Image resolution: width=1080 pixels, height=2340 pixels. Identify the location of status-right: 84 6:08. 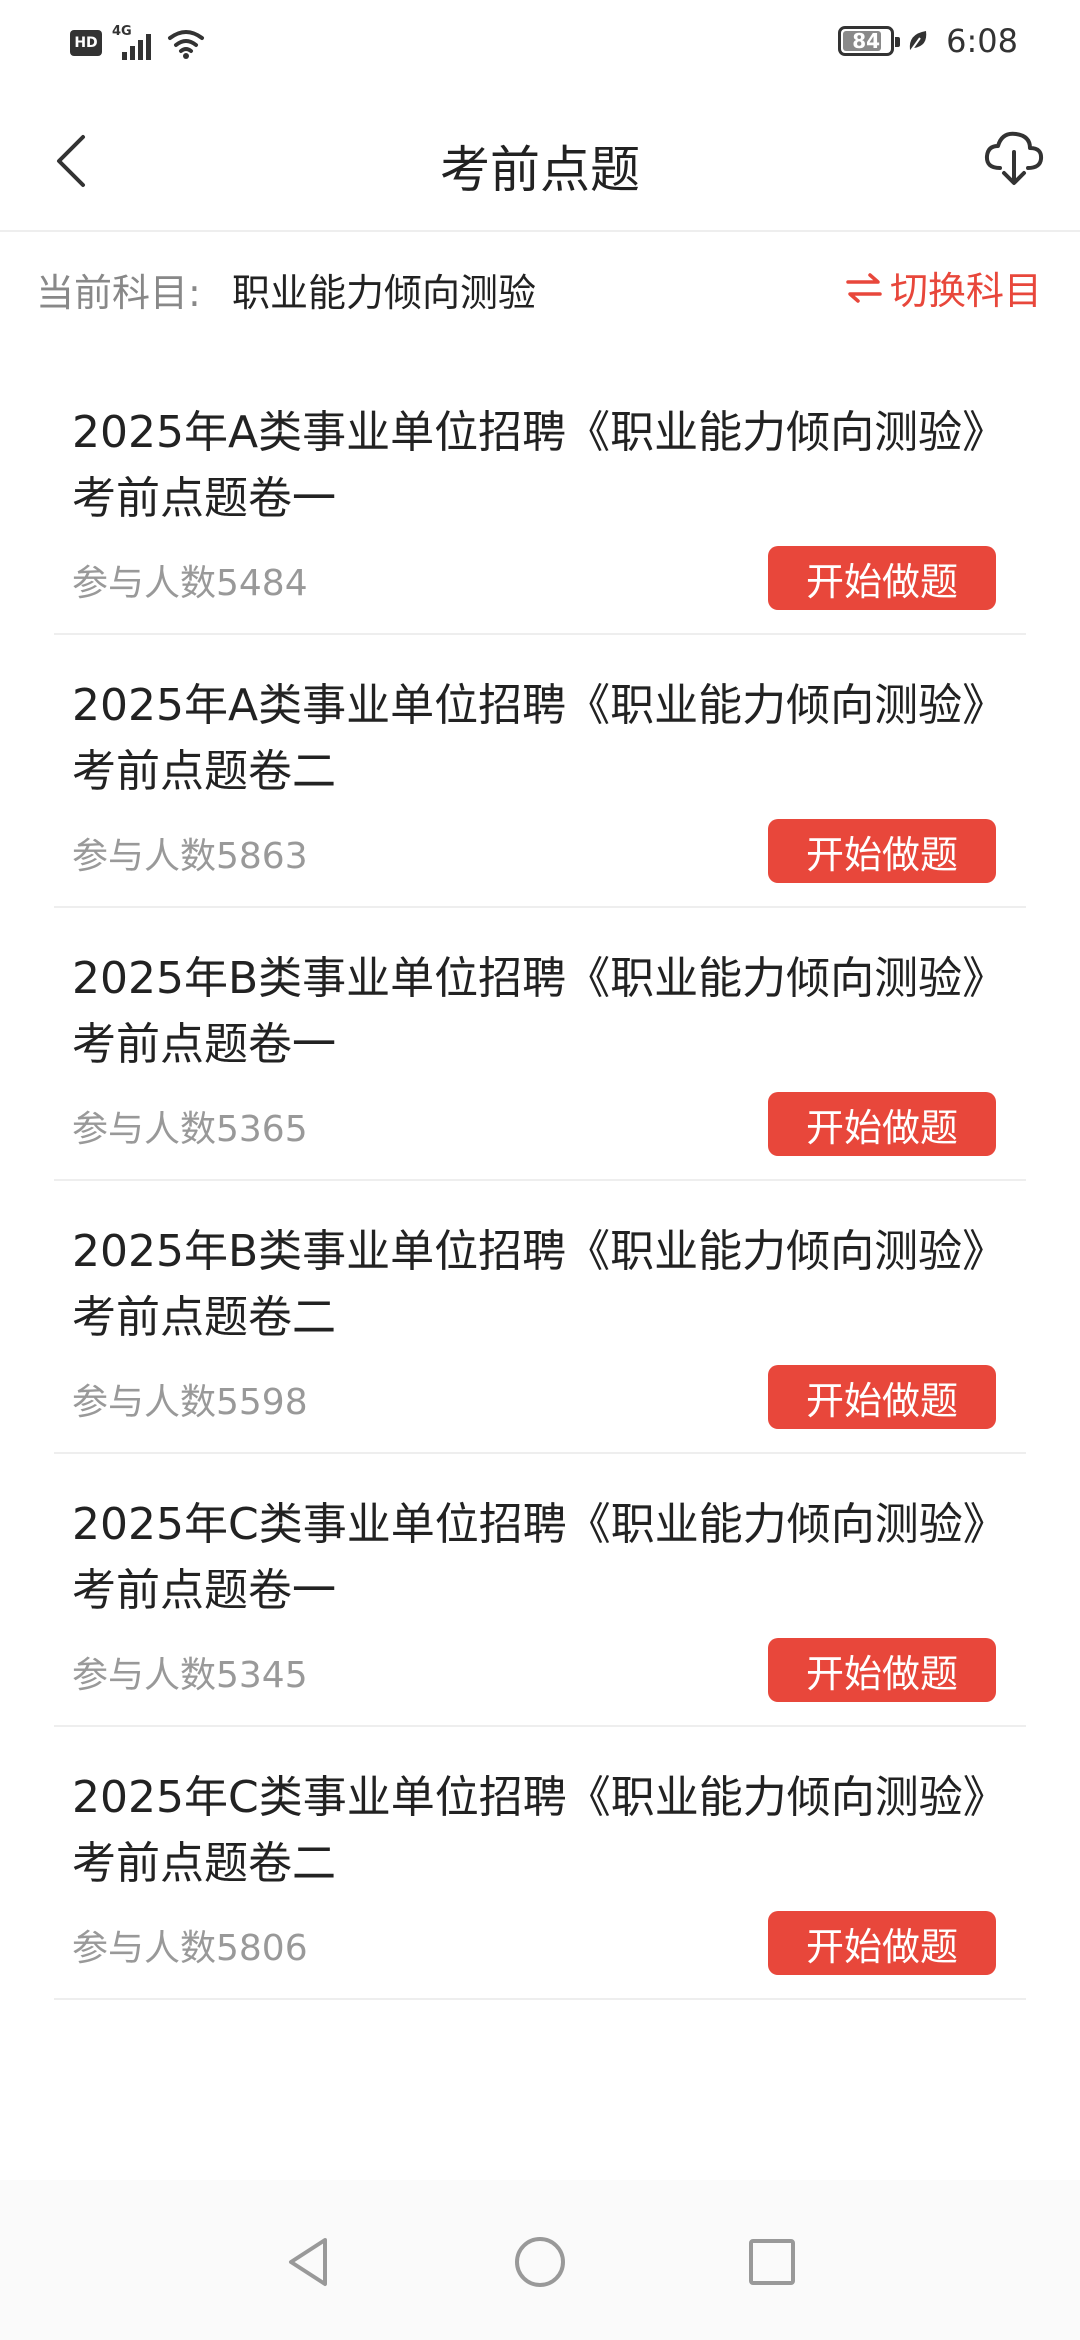
(928, 41).